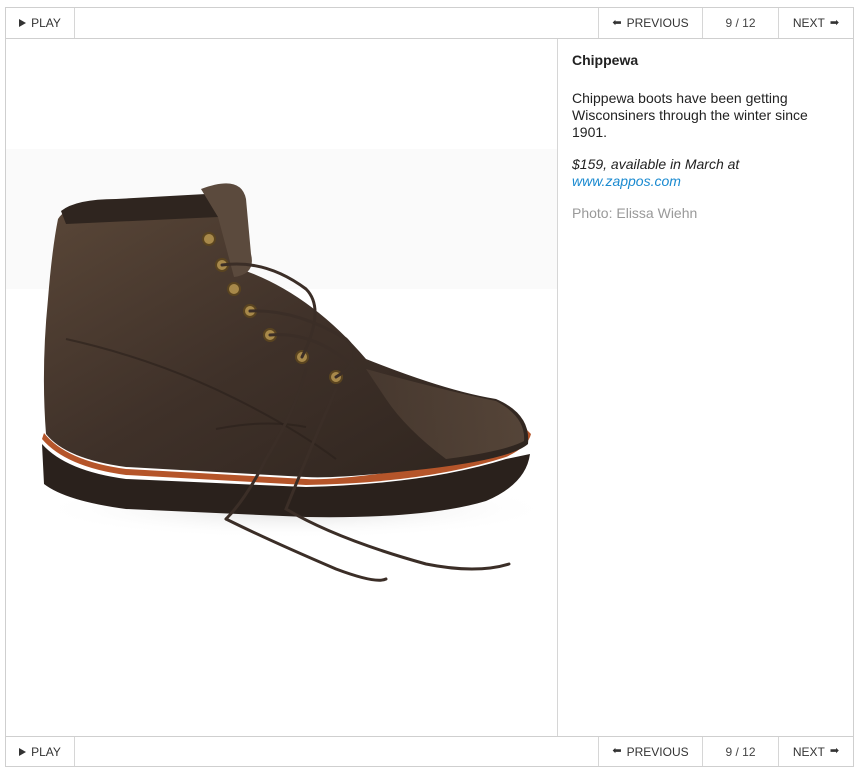 The image size is (859, 772). I want to click on top-control-bar: PLAY ⬅ PREVIOUS 9 / 12 NEXT ➡, so click(429, 23).